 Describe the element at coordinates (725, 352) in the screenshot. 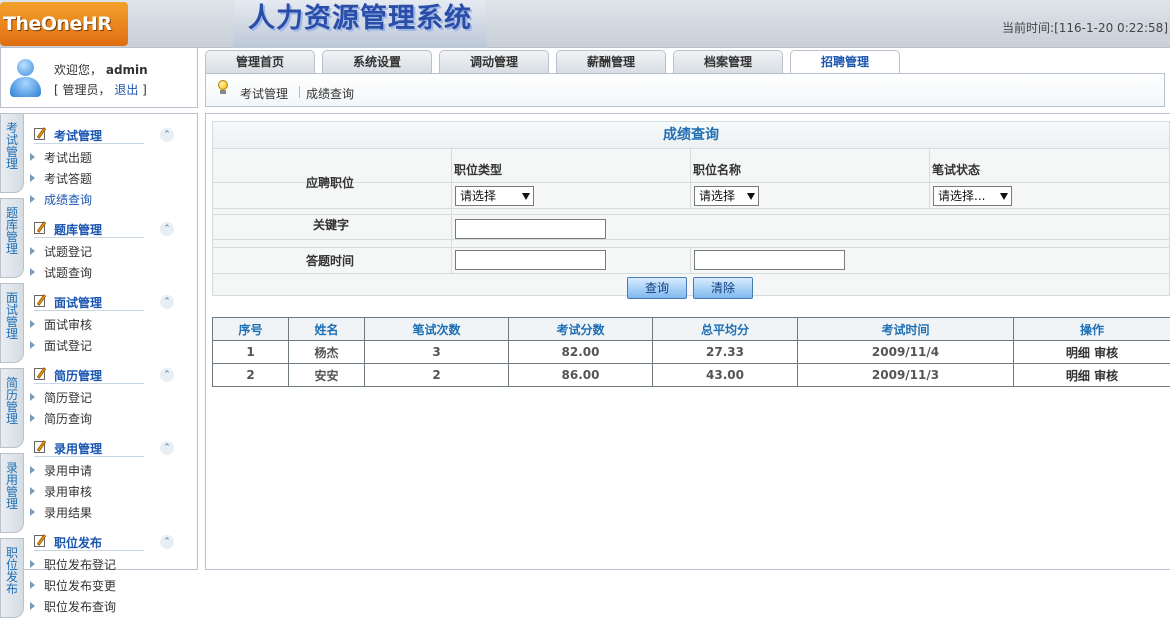

I see `cell-avg: 27.33` at that location.